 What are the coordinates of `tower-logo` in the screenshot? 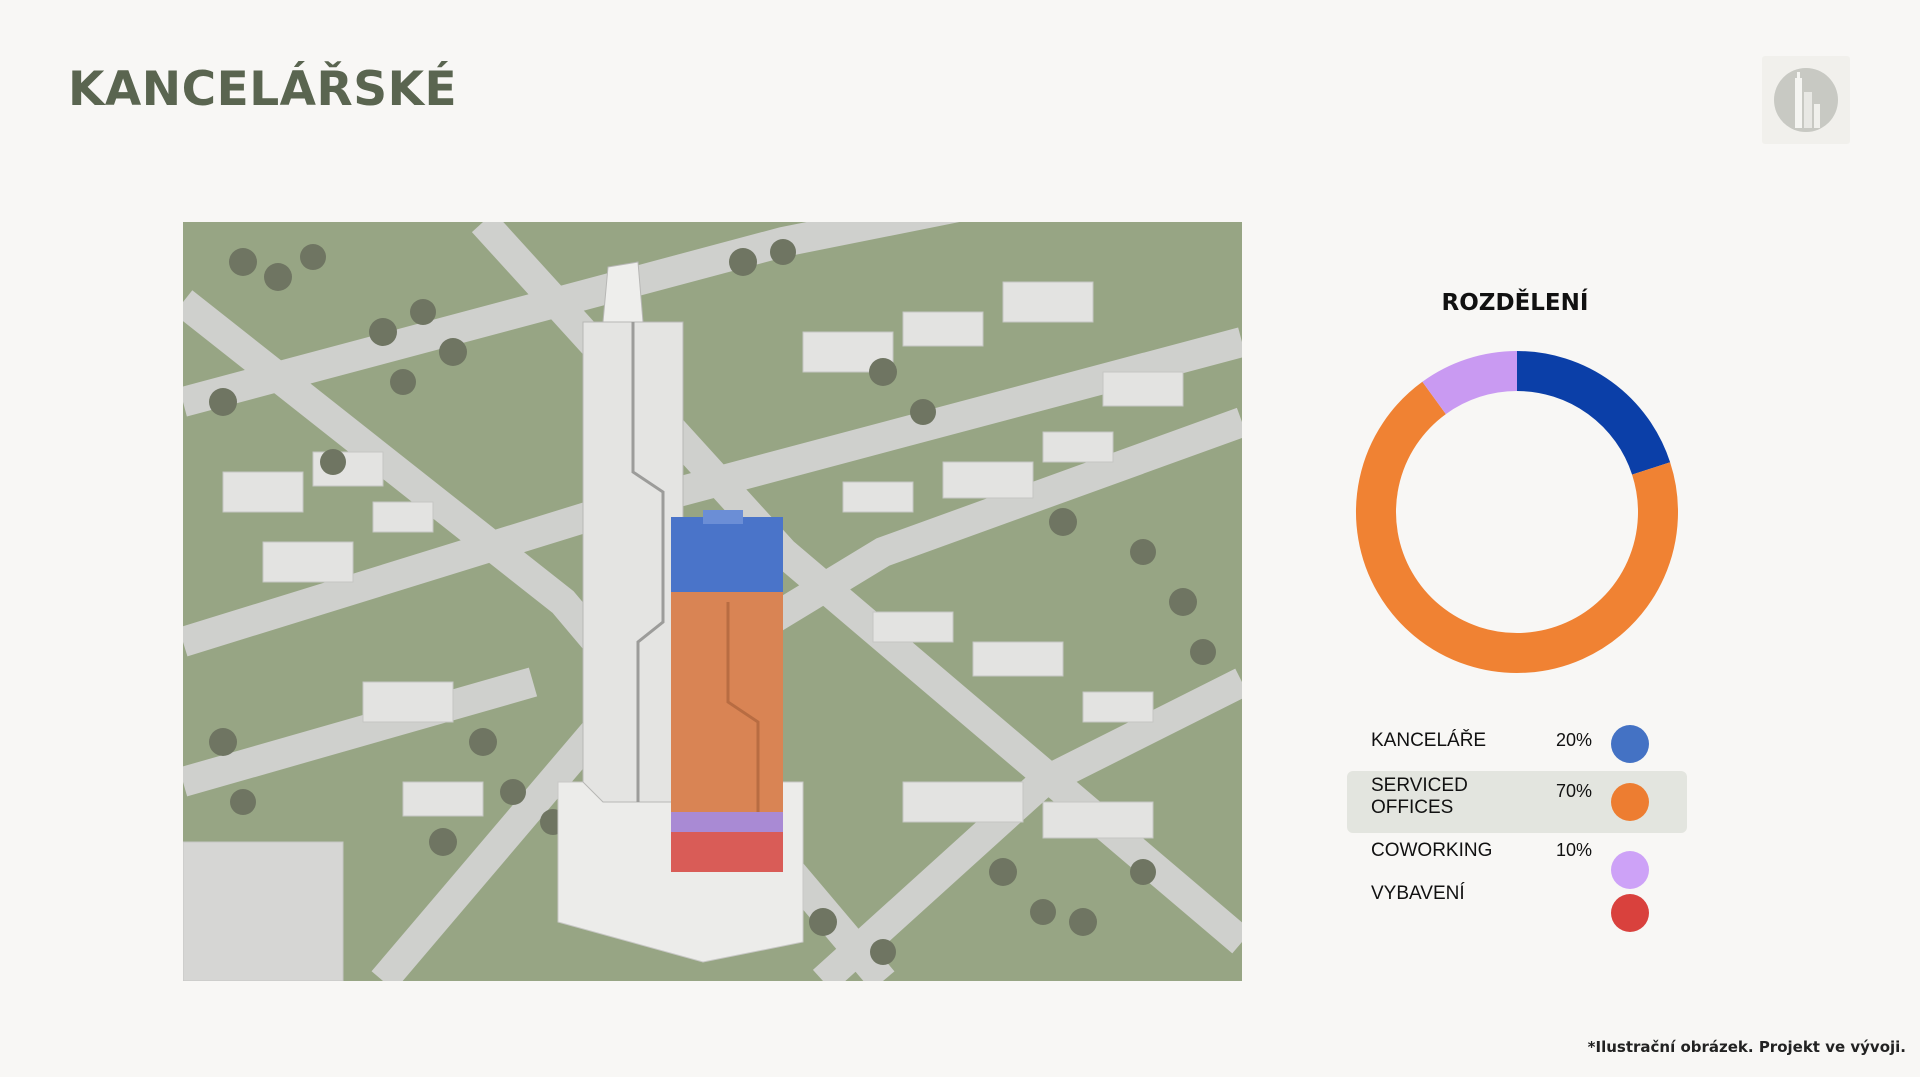 It's located at (1806, 100).